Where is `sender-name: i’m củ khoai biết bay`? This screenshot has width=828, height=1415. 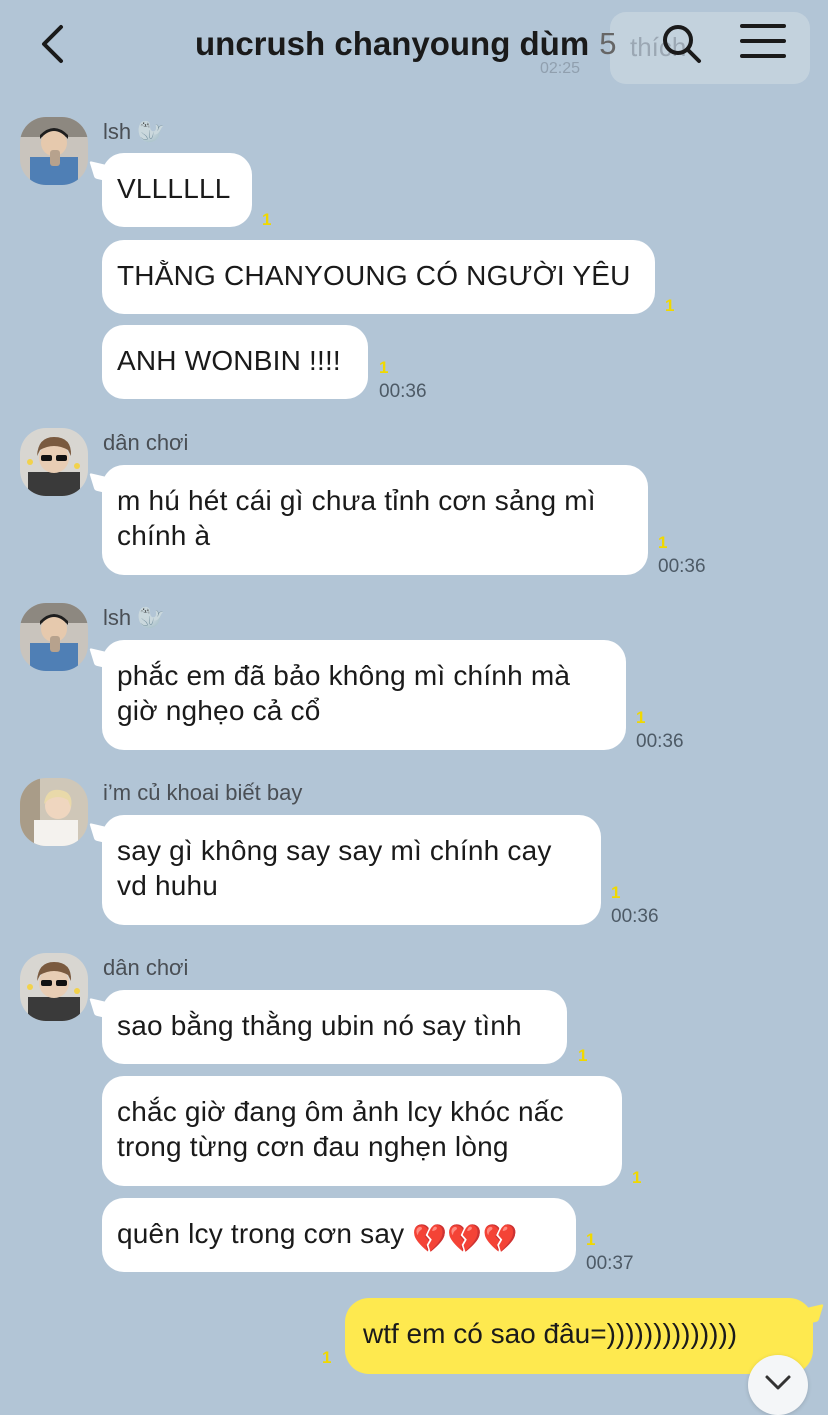
sender-name: i’m củ khoai biết bay is located at coordinates (203, 792).